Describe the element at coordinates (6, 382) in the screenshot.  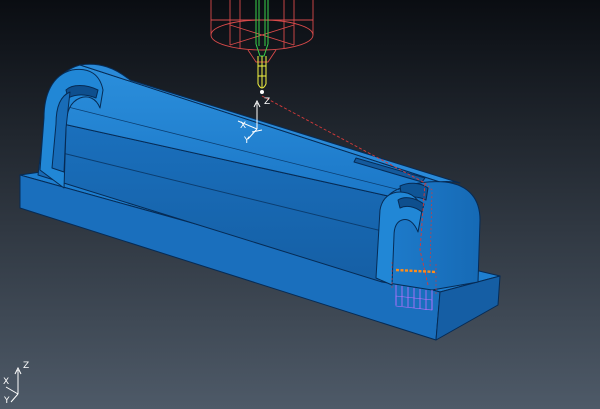
I see `world-x-label: X` at that location.